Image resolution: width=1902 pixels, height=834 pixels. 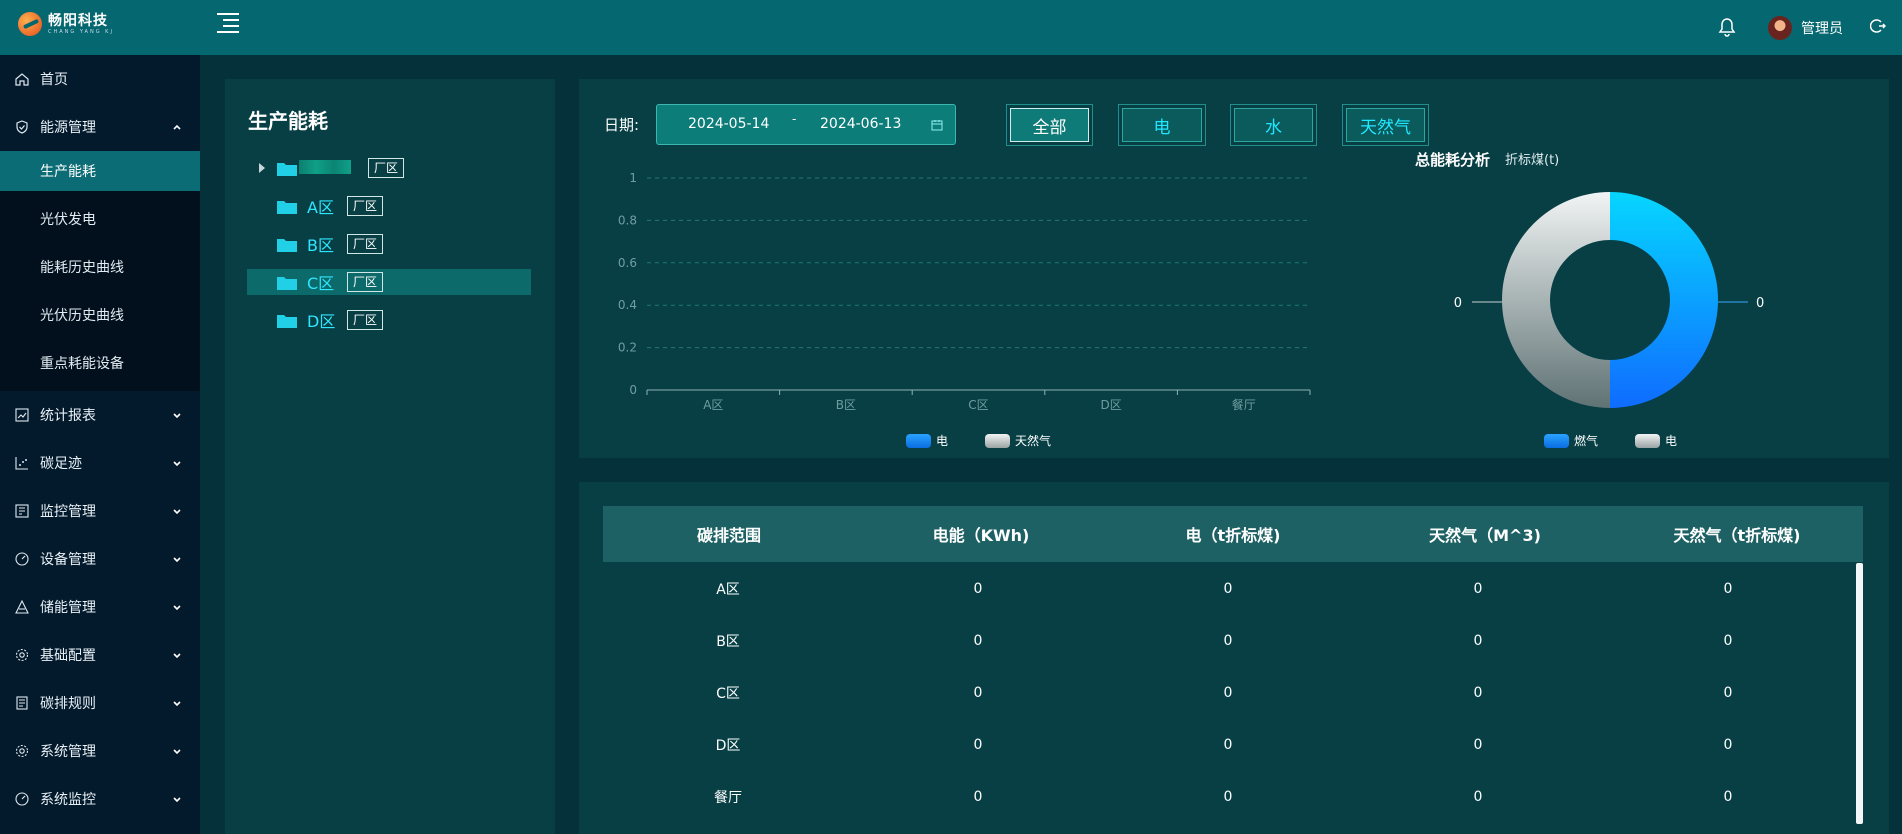 What do you see at coordinates (622, 125) in the screenshot?
I see `date-label: 日期:` at bounding box center [622, 125].